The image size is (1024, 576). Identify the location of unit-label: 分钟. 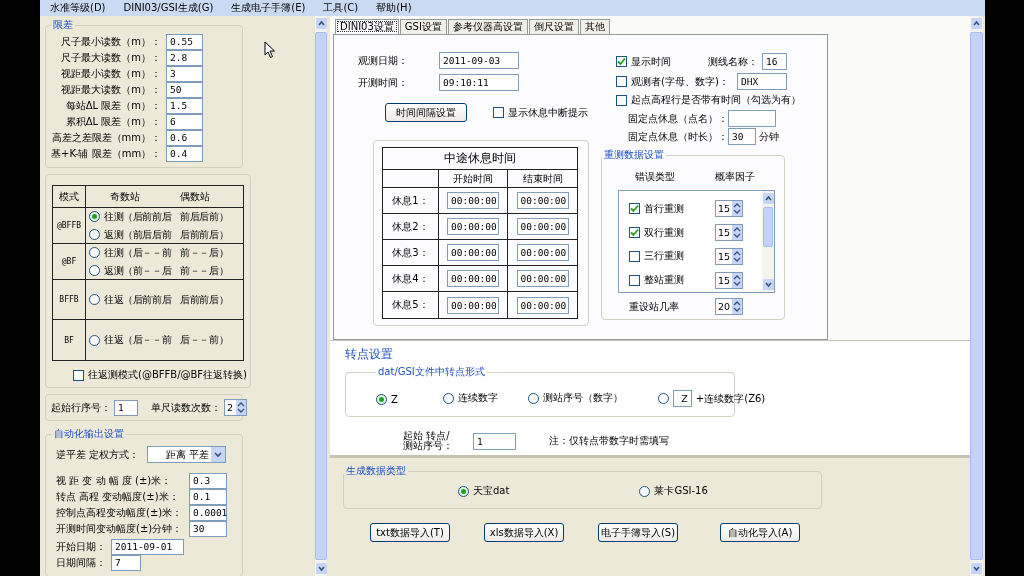
(769, 136).